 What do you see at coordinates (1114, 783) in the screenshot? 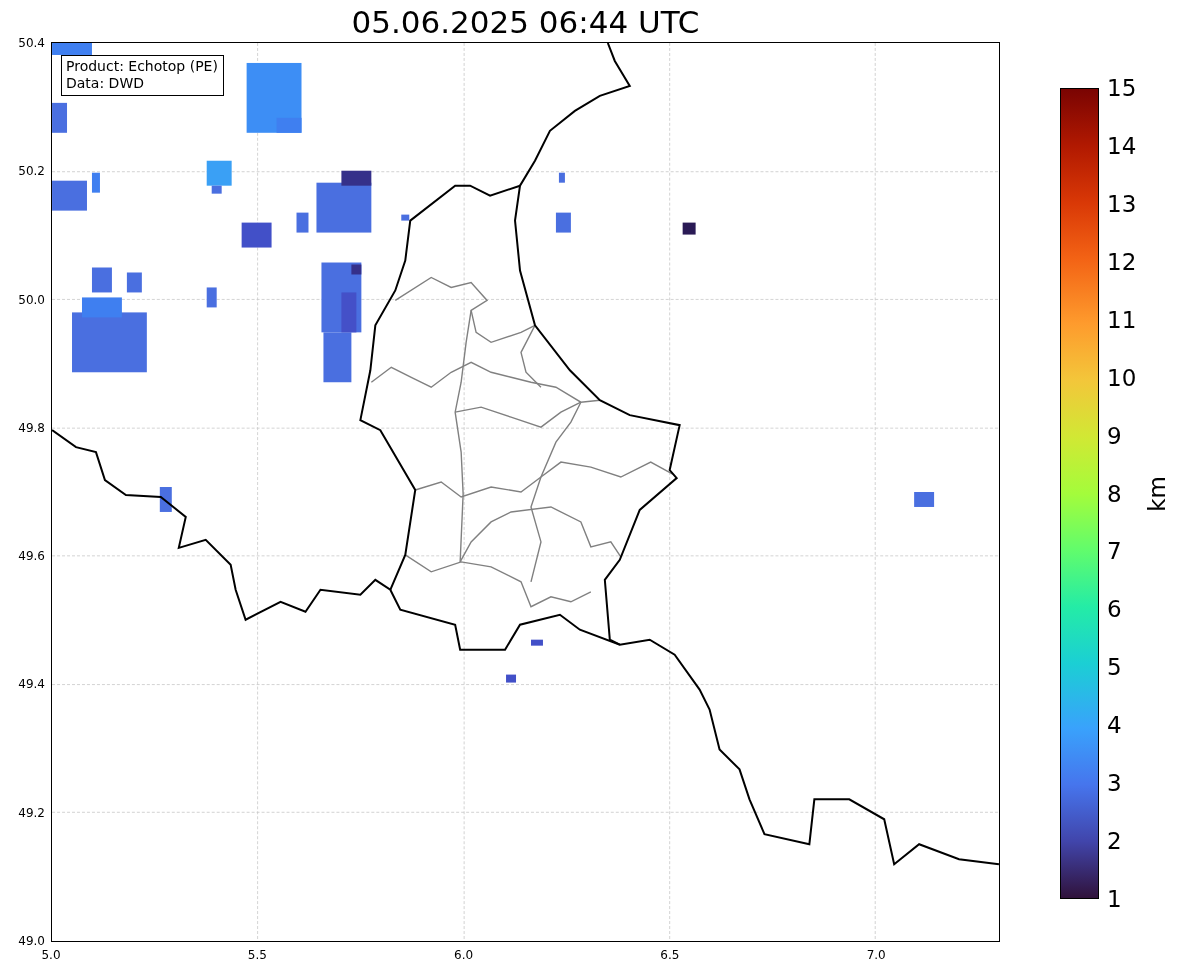
I see `colorbar-tick-label: 3` at bounding box center [1114, 783].